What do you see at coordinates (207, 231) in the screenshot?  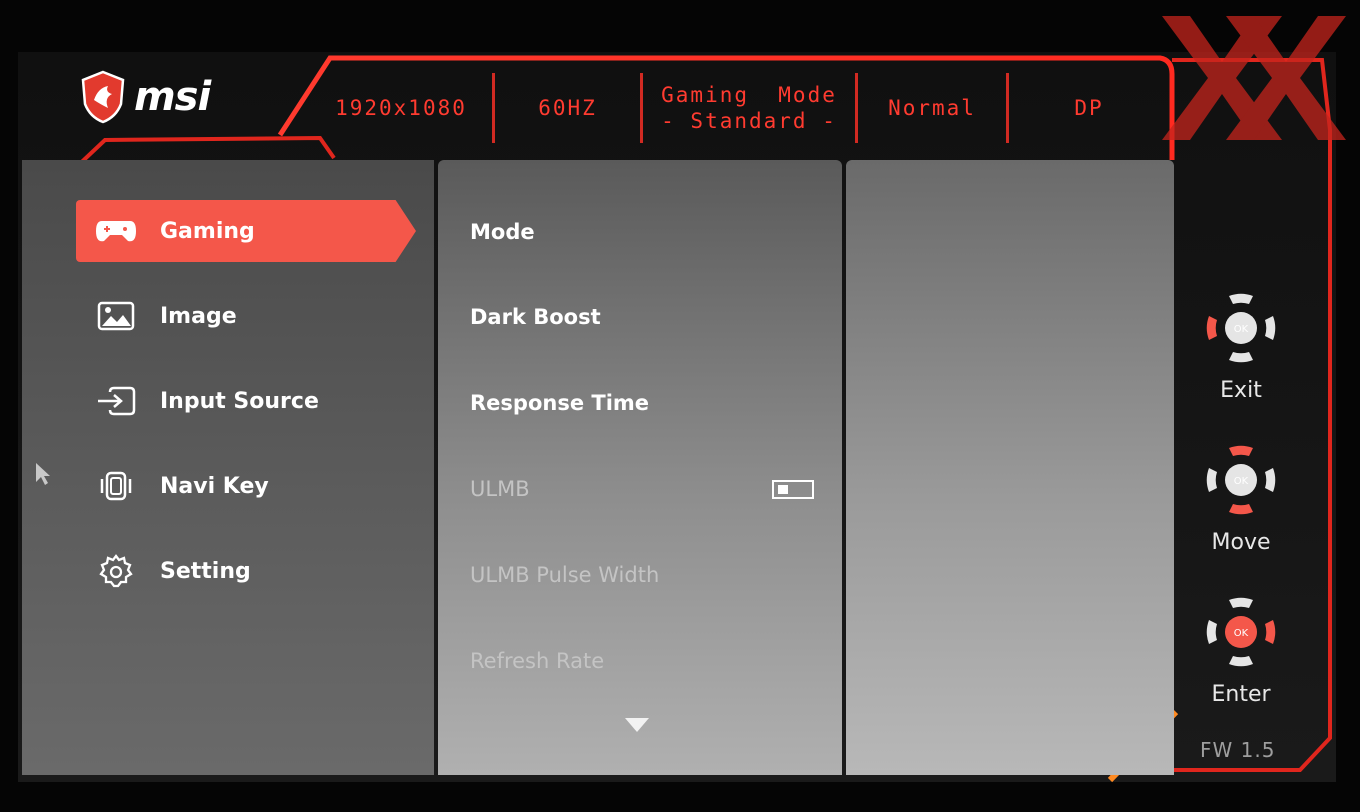 I see `menu-item-label: Gaming` at bounding box center [207, 231].